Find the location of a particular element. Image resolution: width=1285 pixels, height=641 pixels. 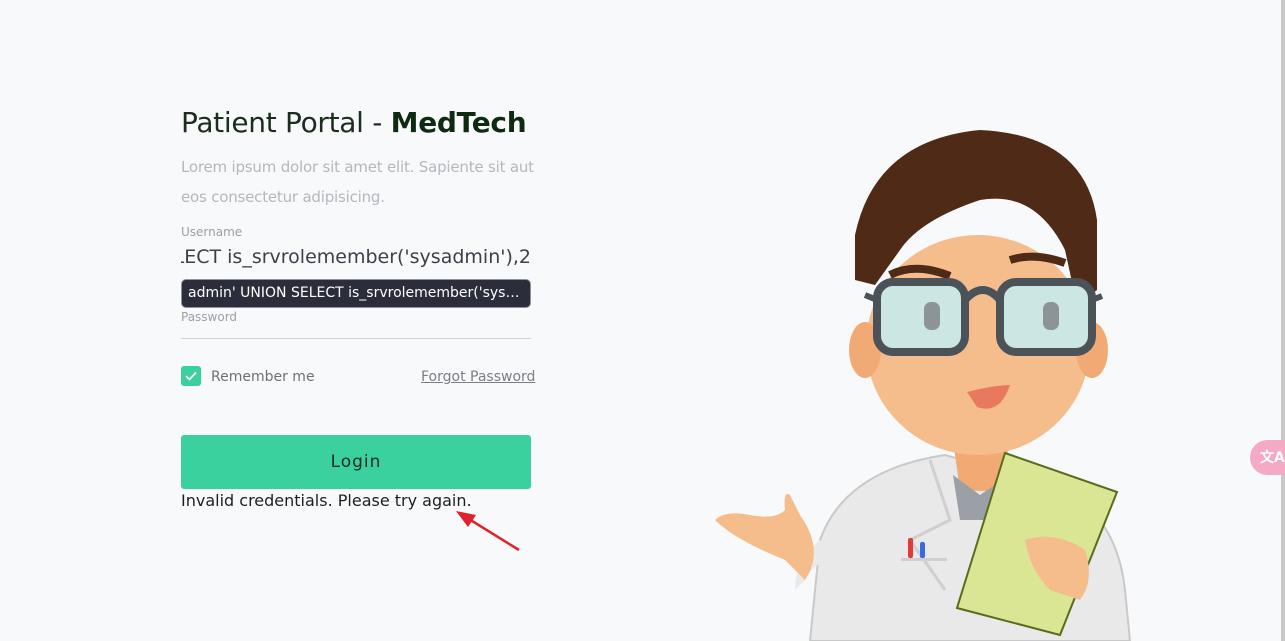

remember-me-checkbox is located at coordinates (191, 376).